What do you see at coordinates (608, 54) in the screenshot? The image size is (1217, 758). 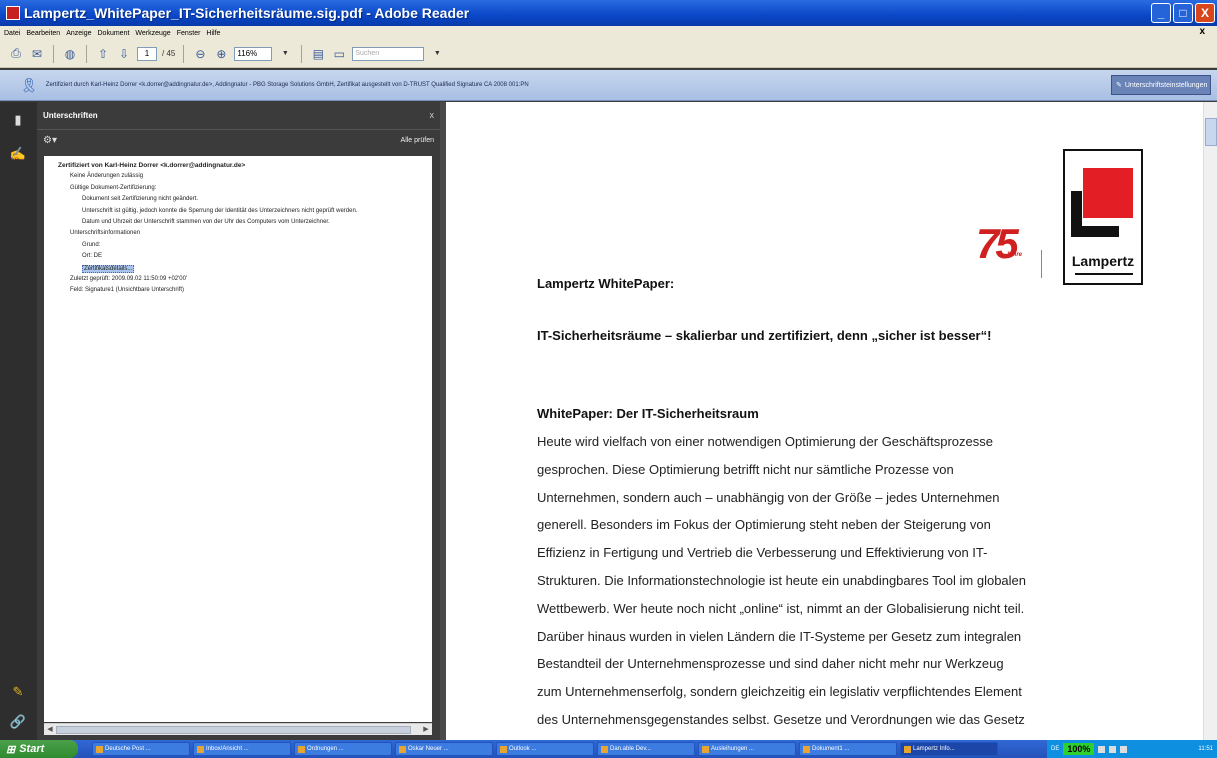 I see `toolbar: ⎙ ✉ ◍ ⇧ ⇩ 1 / 45 ⊖ ⊕ 116% ▼ ▤ ▭ Suchen ▼` at bounding box center [608, 54].